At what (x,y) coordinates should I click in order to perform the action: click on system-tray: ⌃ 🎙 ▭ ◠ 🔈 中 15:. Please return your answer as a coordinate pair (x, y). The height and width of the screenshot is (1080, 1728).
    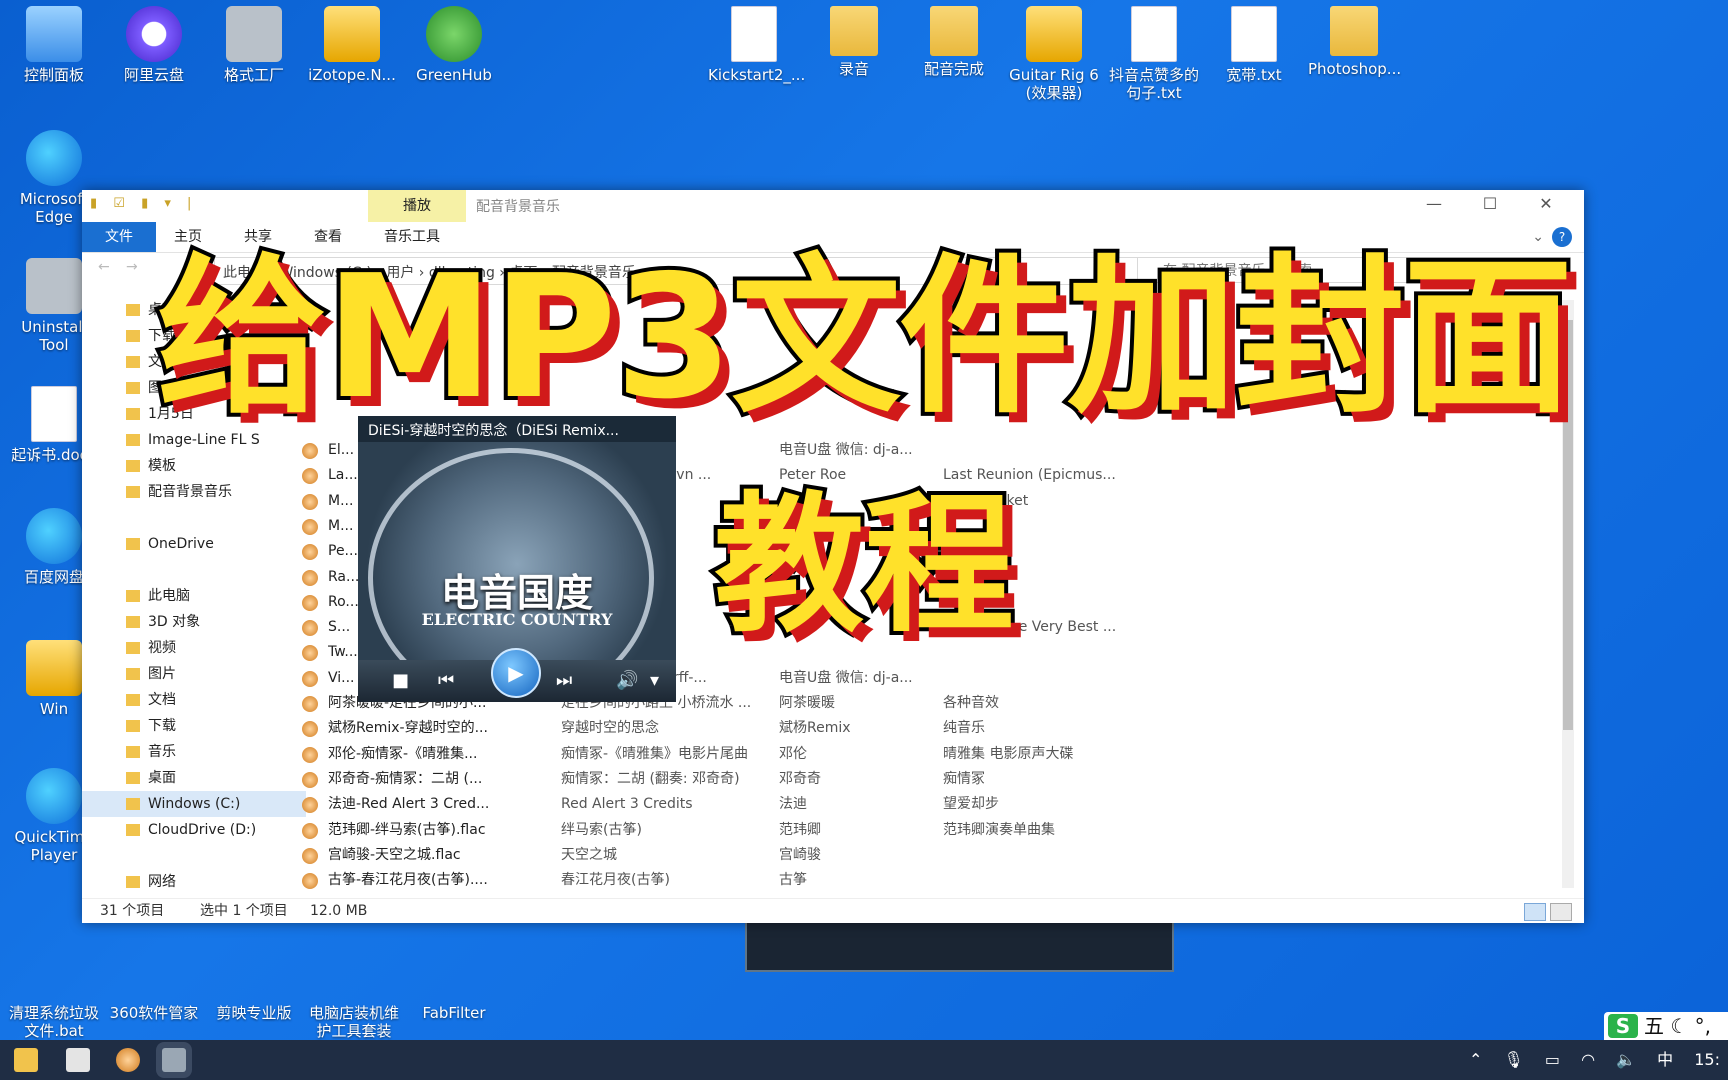
    Looking at the image, I should click on (1586, 1060).